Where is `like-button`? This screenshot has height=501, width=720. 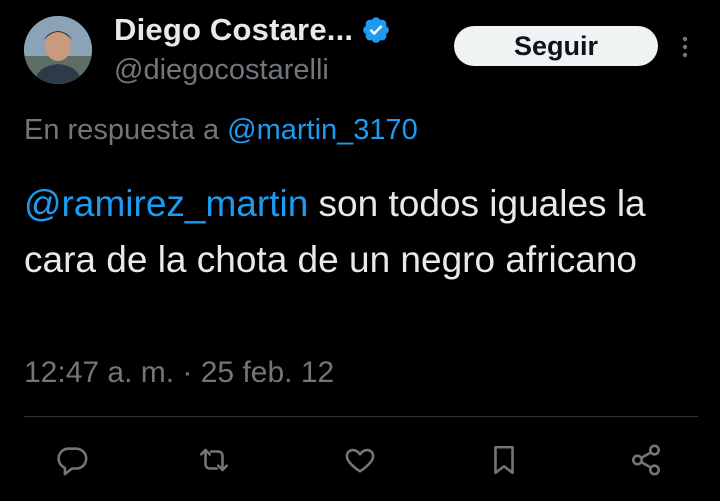
like-button is located at coordinates (360, 460).